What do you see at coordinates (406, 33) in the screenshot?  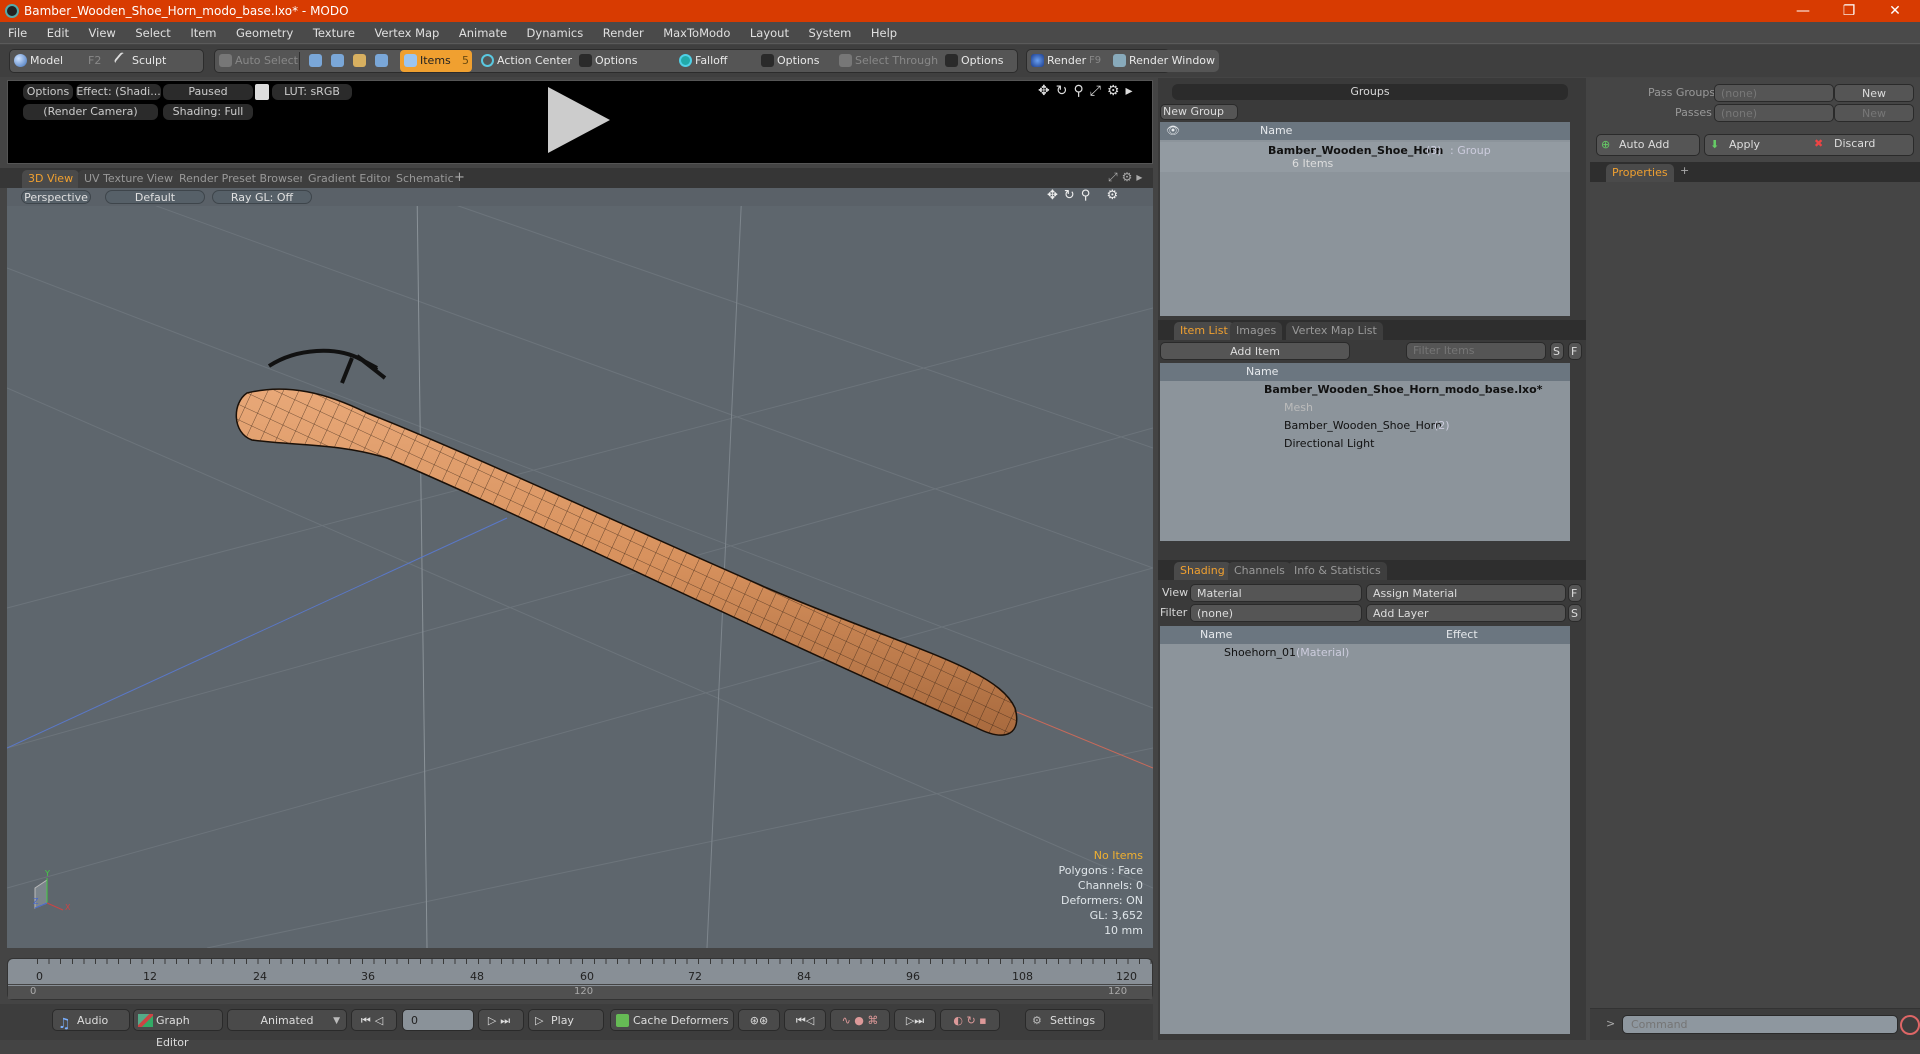 I see `menu-vertex-map: Vertex Map` at bounding box center [406, 33].